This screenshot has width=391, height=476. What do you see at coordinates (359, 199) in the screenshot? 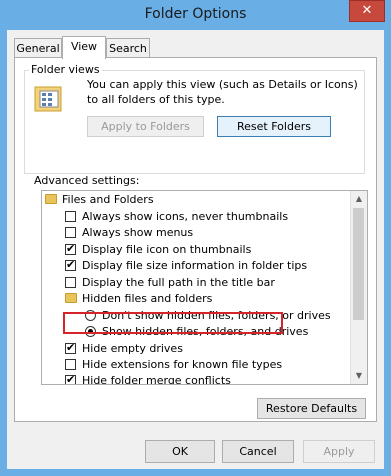
I see `scroll-up-arrow-icon: ▲` at bounding box center [359, 199].